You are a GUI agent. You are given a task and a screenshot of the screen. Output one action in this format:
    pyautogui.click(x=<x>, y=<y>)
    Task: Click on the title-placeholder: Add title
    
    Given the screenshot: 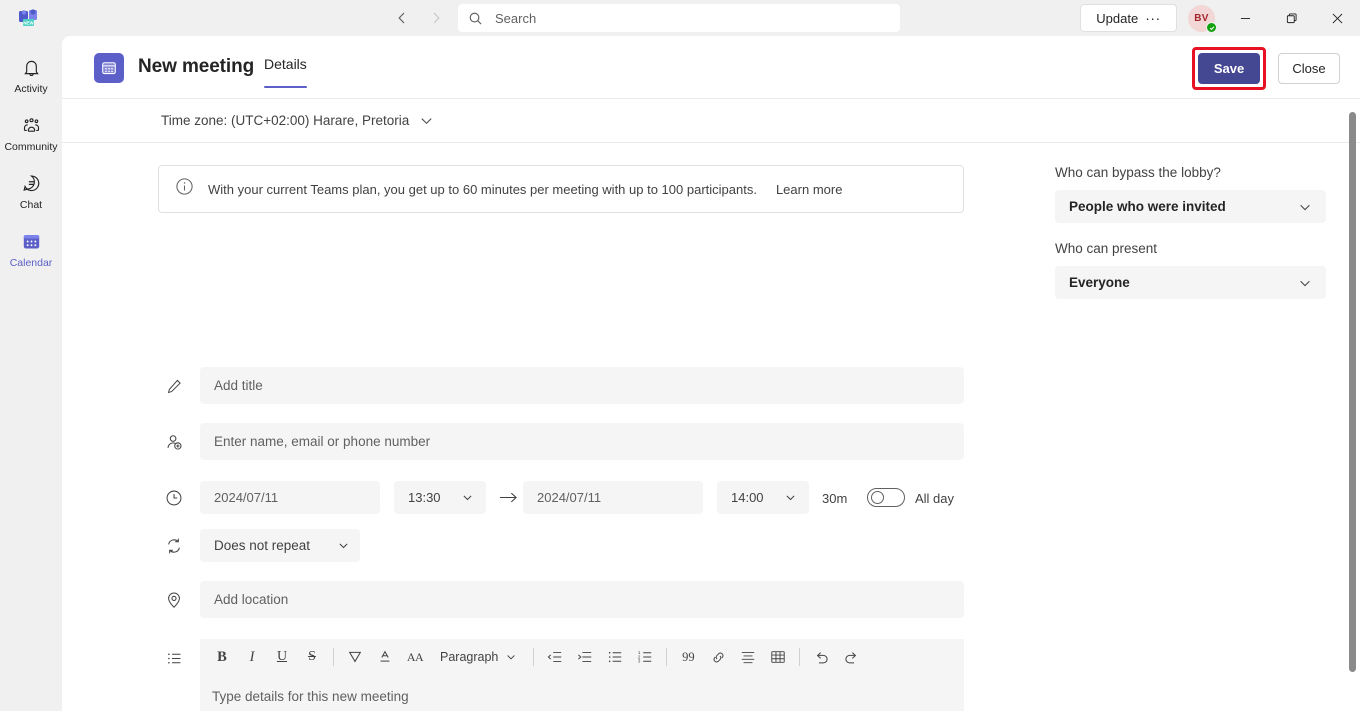 What is the action you would take?
    pyautogui.click(x=238, y=385)
    